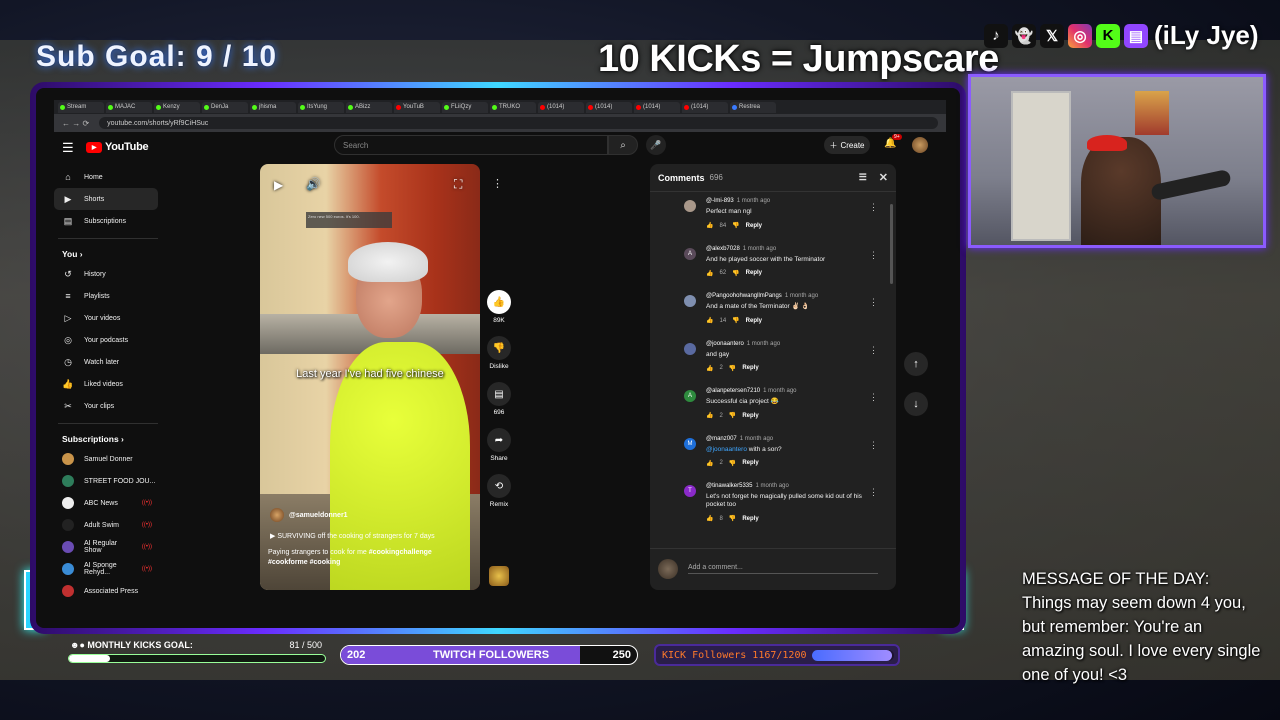  I want to click on browser-tab: MAJAC, so click(129, 107).